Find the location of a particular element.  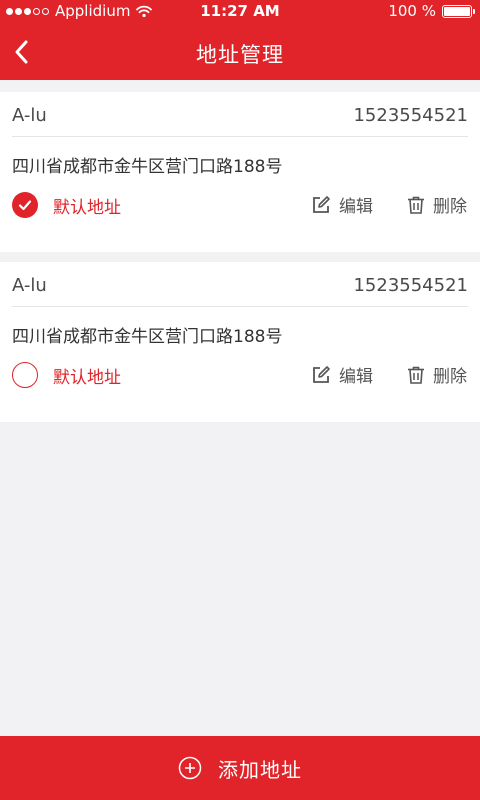

nav-bar: 地址管理 is located at coordinates (240, 52).